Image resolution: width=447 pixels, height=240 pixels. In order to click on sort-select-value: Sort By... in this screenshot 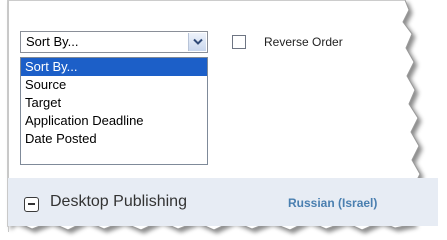, I will do `click(52, 41)`.